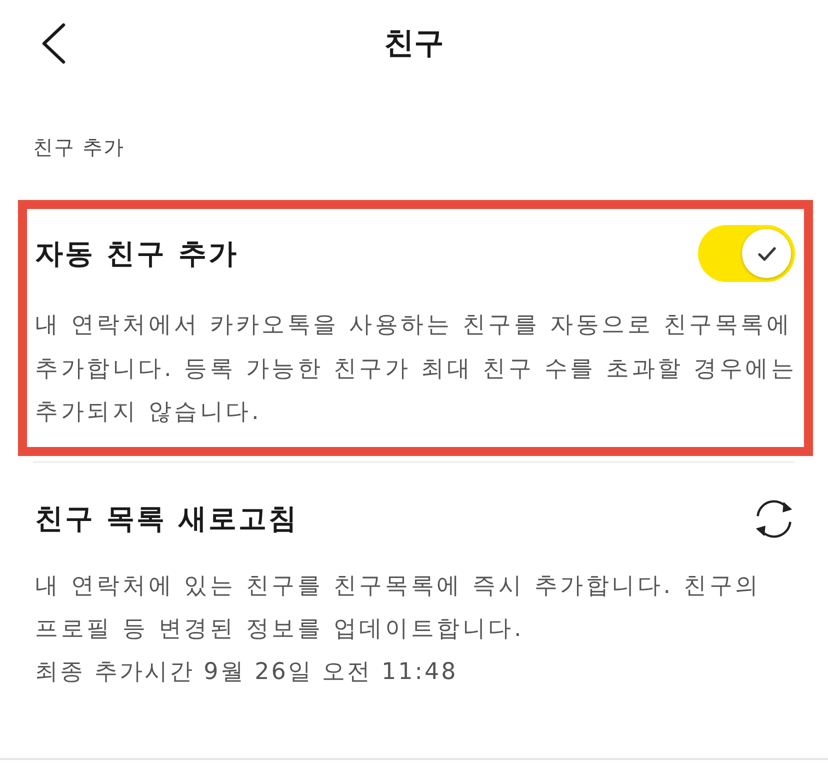 Image resolution: width=828 pixels, height=780 pixels. I want to click on setting-title: 자동 친구 추가, so click(136, 254).